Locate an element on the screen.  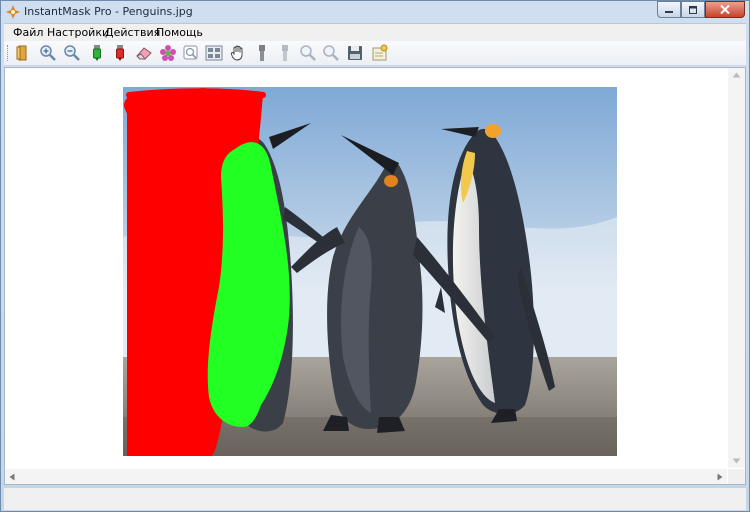
status-bar is located at coordinates (375, 498).